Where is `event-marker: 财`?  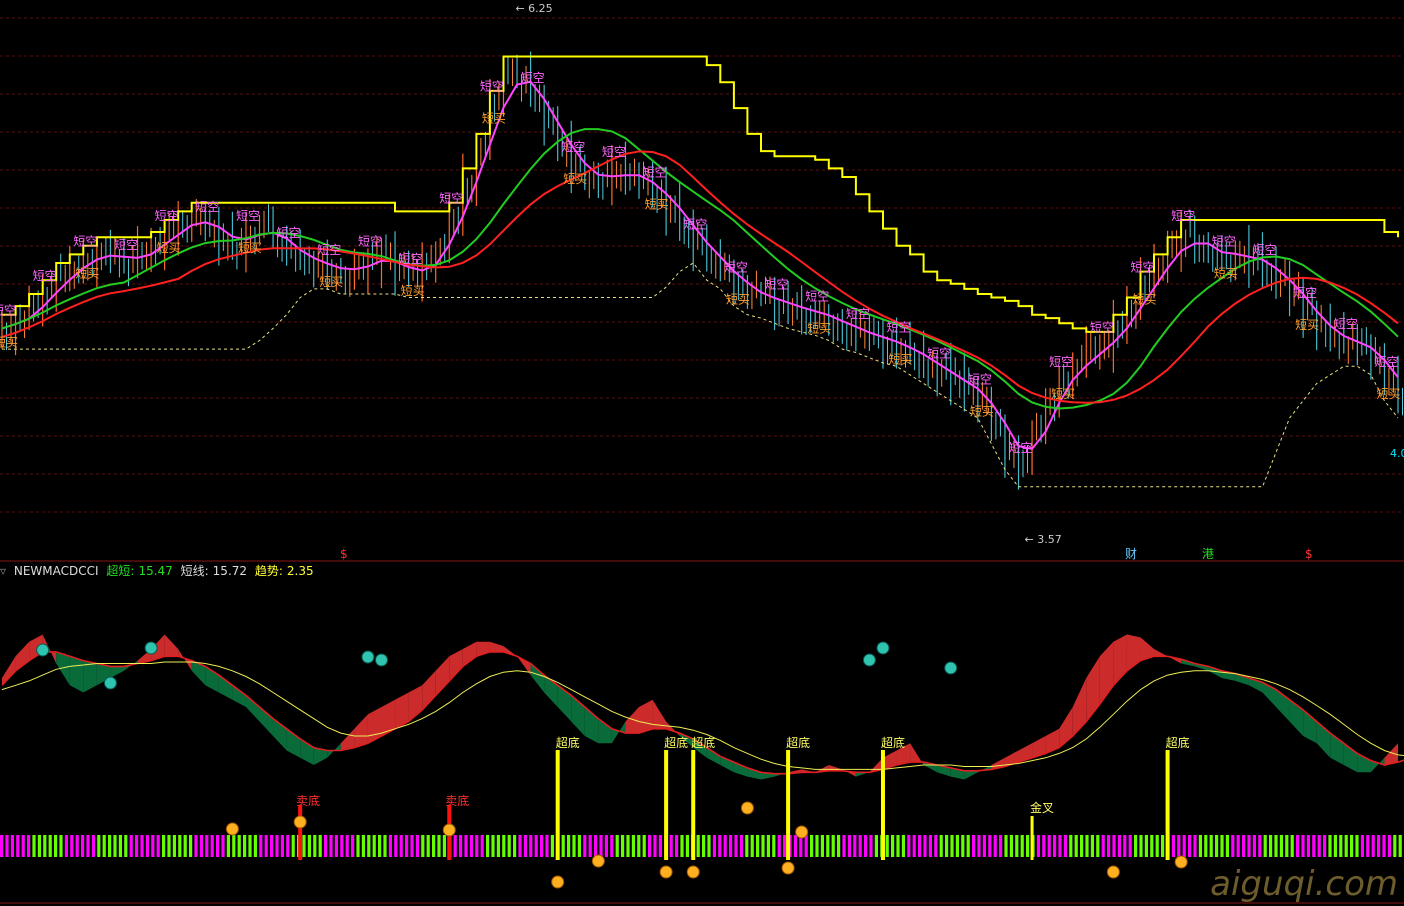
event-marker: 财 is located at coordinates (1131, 554).